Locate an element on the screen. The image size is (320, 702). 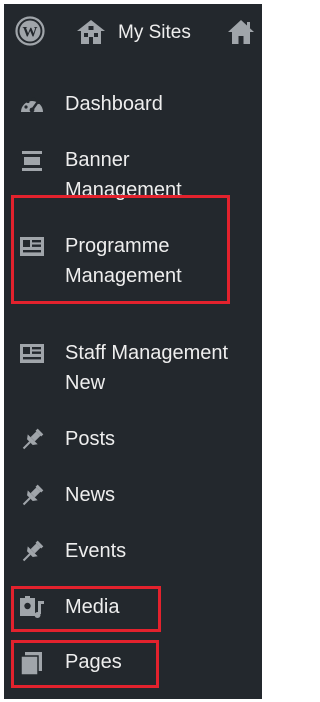
sidebar-item-label: News is located at coordinates (90, 495).